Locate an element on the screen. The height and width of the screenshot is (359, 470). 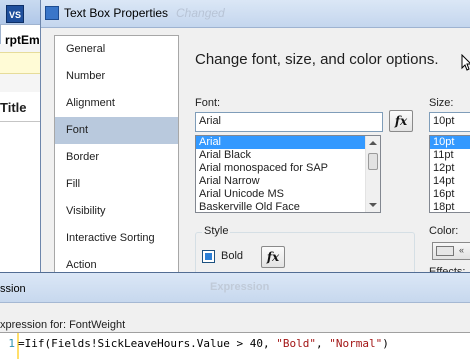
code-text: =Iif(Fields!SickLeaveHours.Value > 40, is located at coordinates (147, 343).